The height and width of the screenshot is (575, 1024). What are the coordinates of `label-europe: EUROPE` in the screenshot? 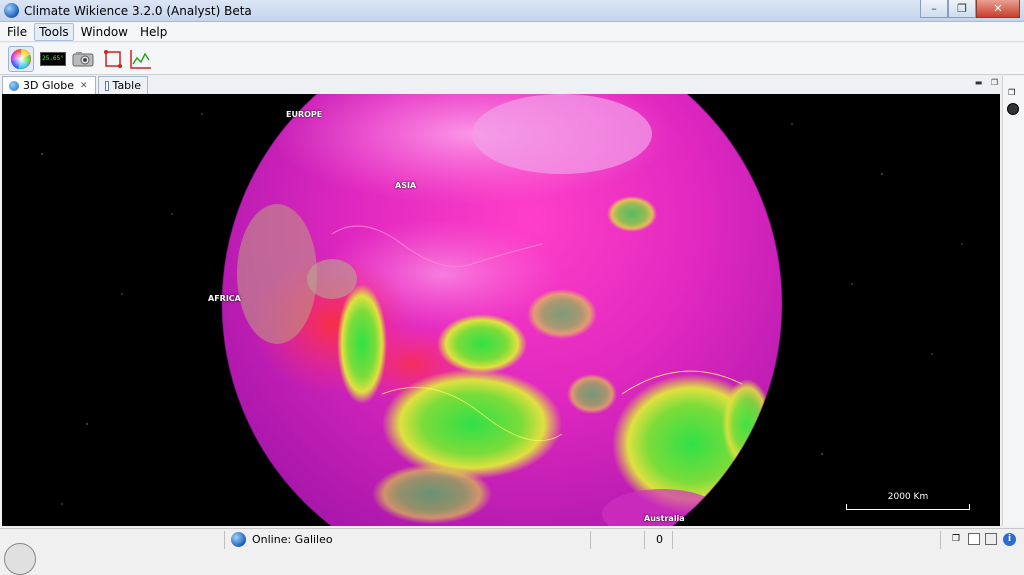 It's located at (304, 114).